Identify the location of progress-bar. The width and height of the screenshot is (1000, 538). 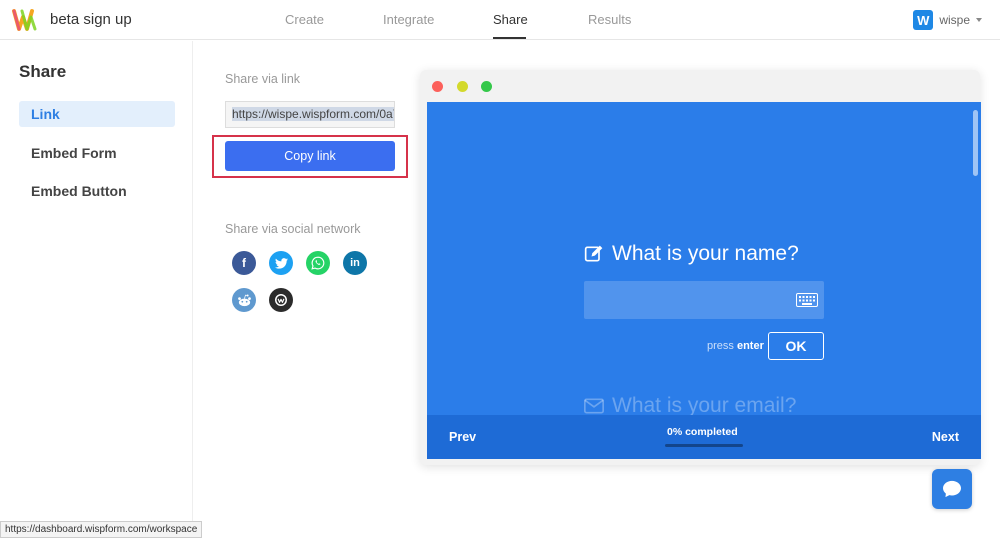
(704, 445).